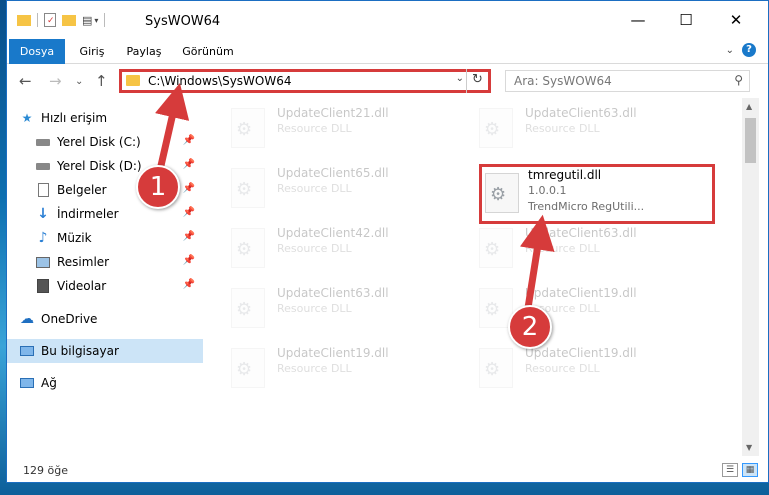  What do you see at coordinates (79, 81) in the screenshot?
I see `recent-locations-icon: ⌄` at bounding box center [79, 81].